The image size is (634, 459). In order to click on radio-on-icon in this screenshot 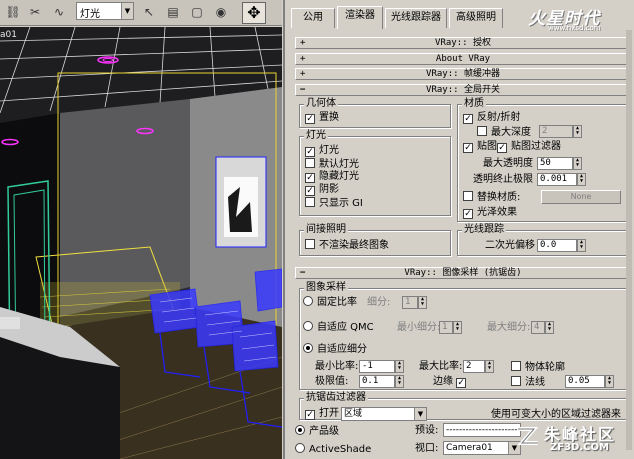, I will do `click(300, 430)`.